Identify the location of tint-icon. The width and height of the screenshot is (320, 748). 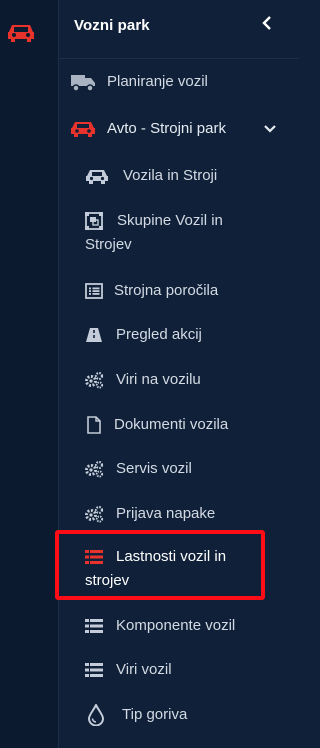
(96, 715).